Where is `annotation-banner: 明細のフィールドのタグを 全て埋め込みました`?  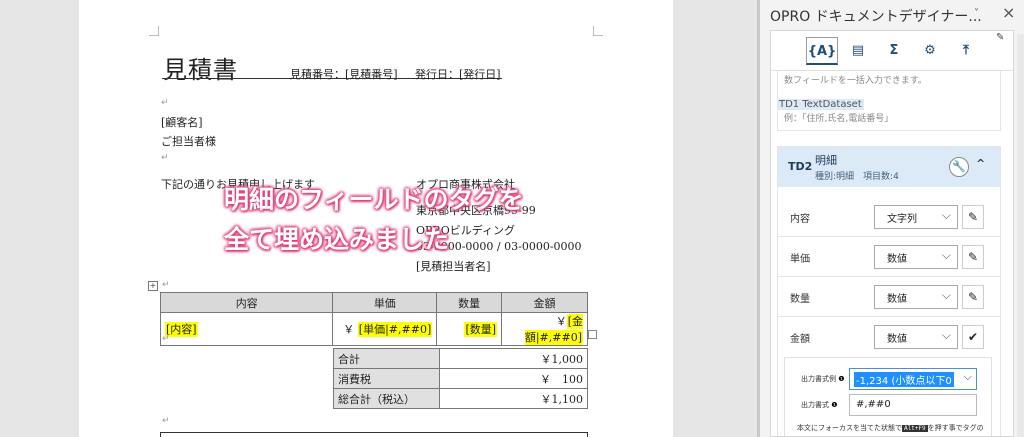 annotation-banner: 明細のフィールドのタグを 全て埋め込みました is located at coordinates (374, 220).